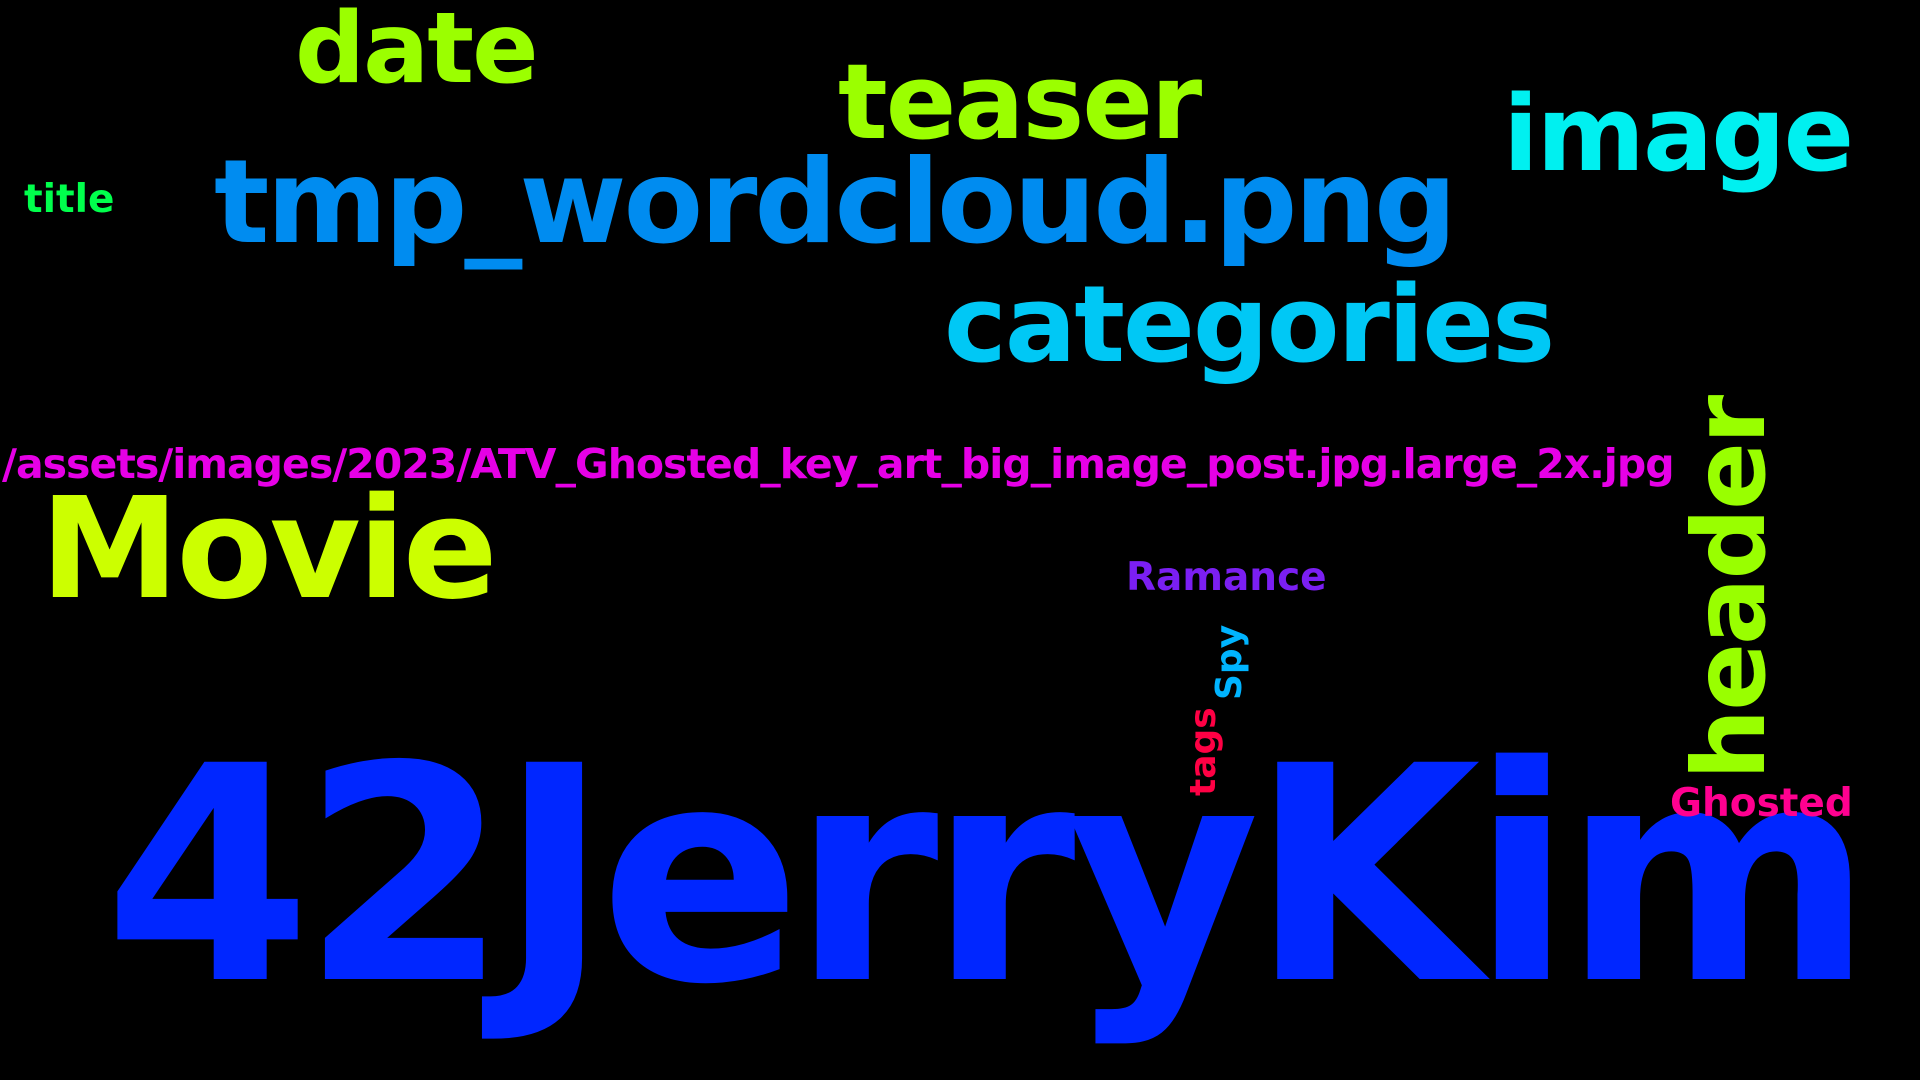  I want to click on word-title: title, so click(69, 199).